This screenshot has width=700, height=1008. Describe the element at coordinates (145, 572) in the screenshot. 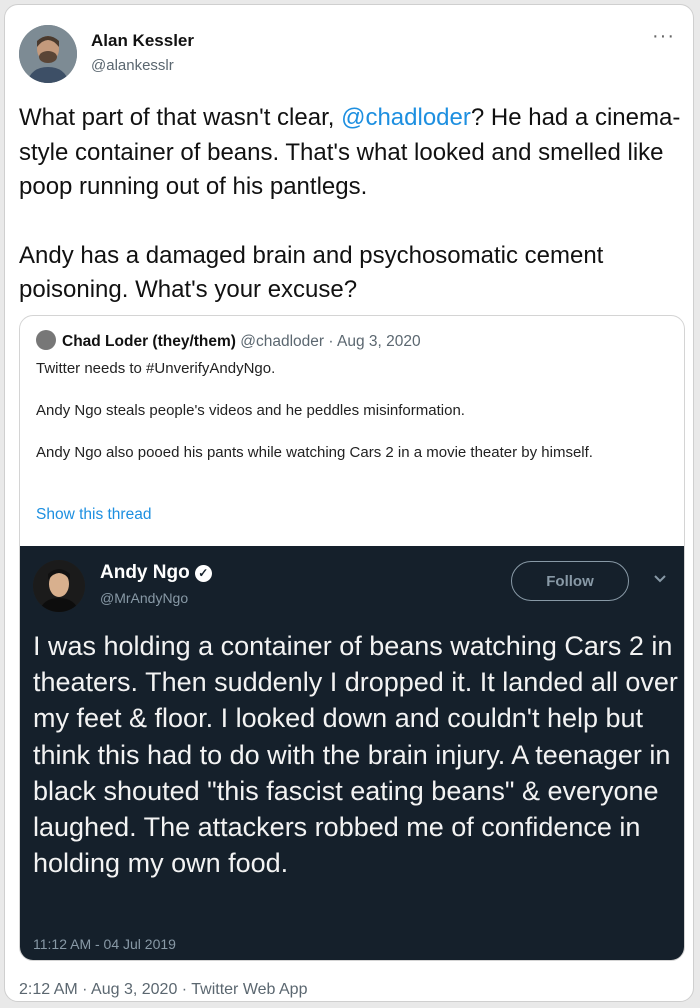

I see `embedded-author-name-text: Andy Ngo` at that location.